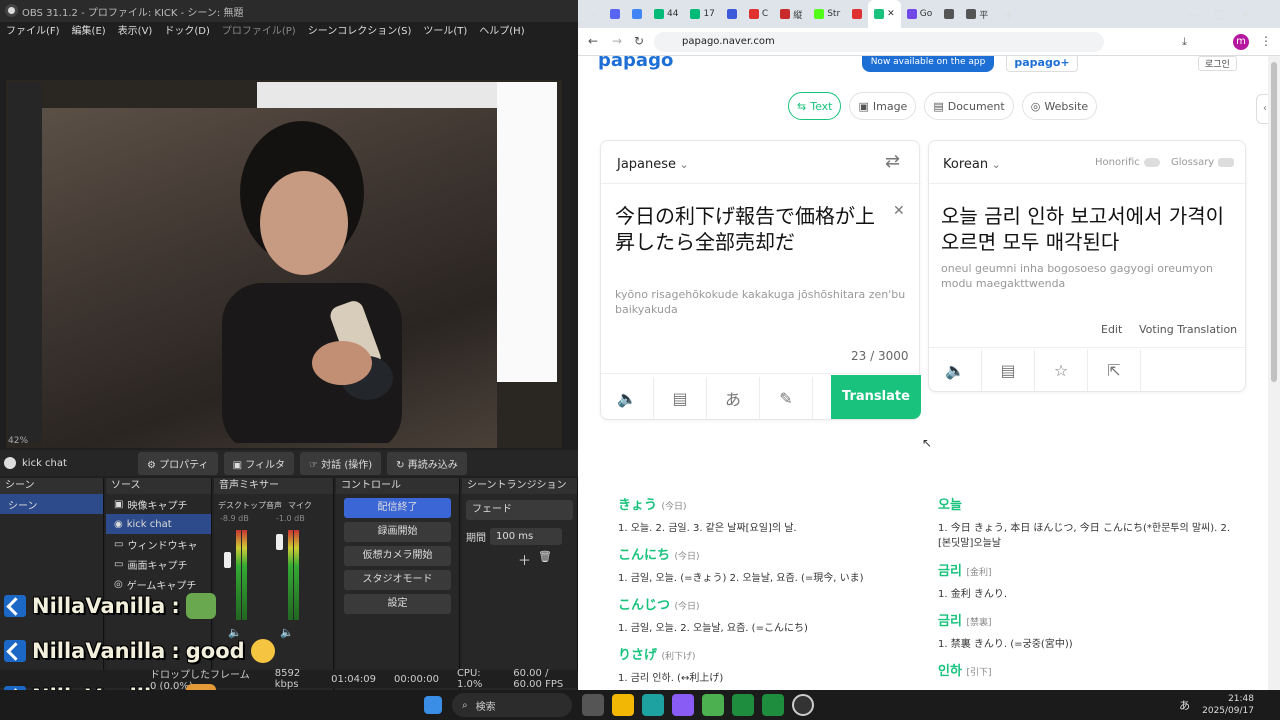  What do you see at coordinates (1042, 64) in the screenshot?
I see `papago-plus-button: papago+` at bounding box center [1042, 64].